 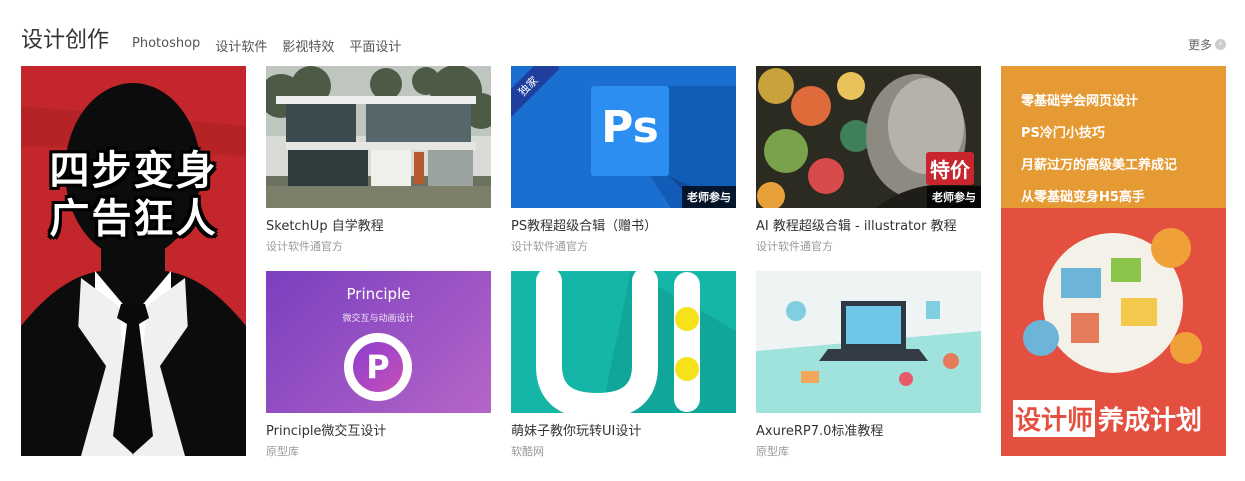 I want to click on sale-tag: 特价, so click(x=950, y=168).